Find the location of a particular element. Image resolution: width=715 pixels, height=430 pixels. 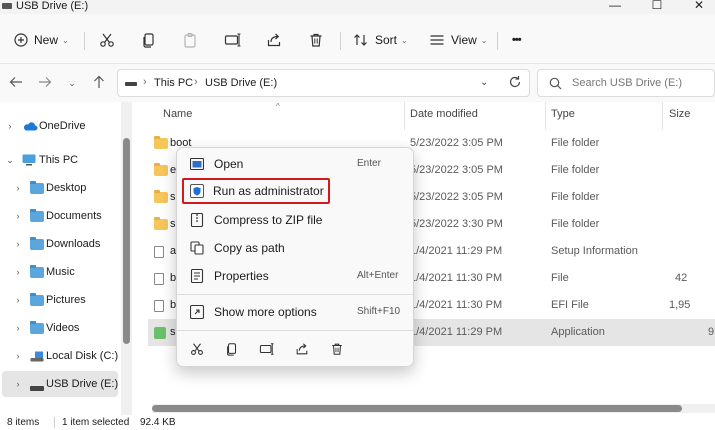

file-type: EFI File is located at coordinates (570, 305).